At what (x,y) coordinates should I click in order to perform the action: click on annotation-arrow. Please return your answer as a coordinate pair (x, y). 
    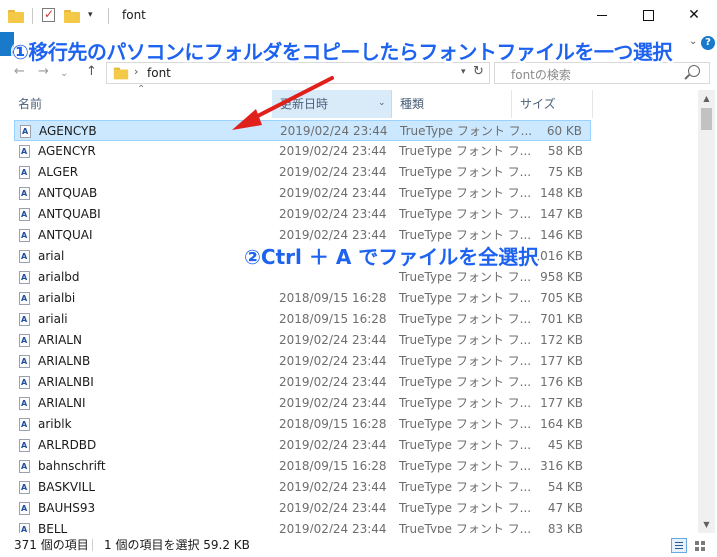
    Looking at the image, I should click on (283, 103).